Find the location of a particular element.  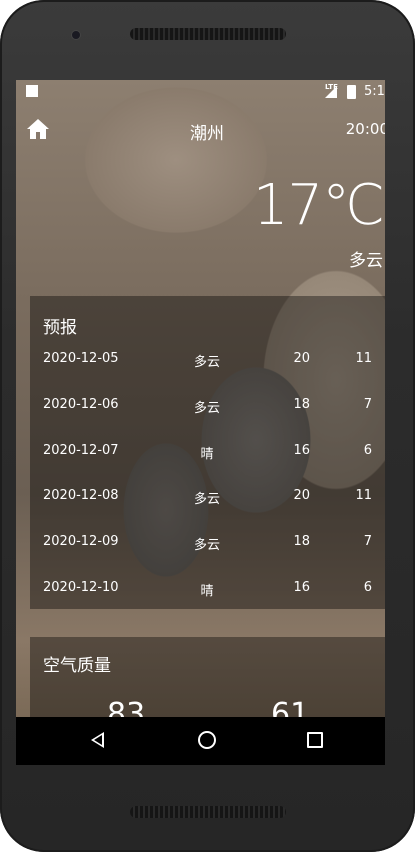

navigation-bar is located at coordinates (200, 741).